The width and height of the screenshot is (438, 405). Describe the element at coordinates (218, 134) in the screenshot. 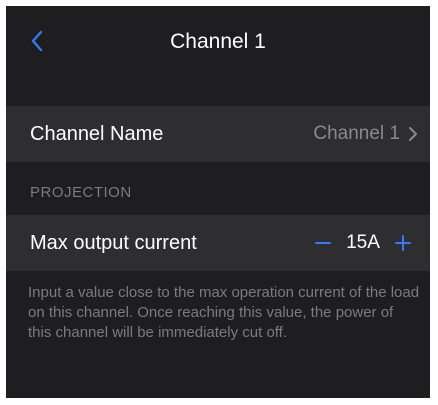

I see `channel-name-row: Channel Name Channel 1` at that location.